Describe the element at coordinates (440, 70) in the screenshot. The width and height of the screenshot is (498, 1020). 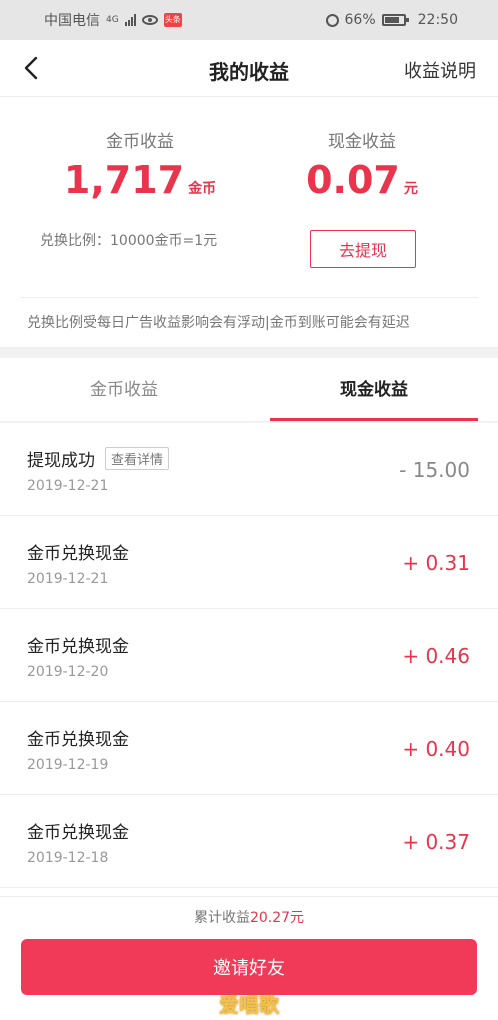
I see `earnings-info-link: 收益说明` at that location.